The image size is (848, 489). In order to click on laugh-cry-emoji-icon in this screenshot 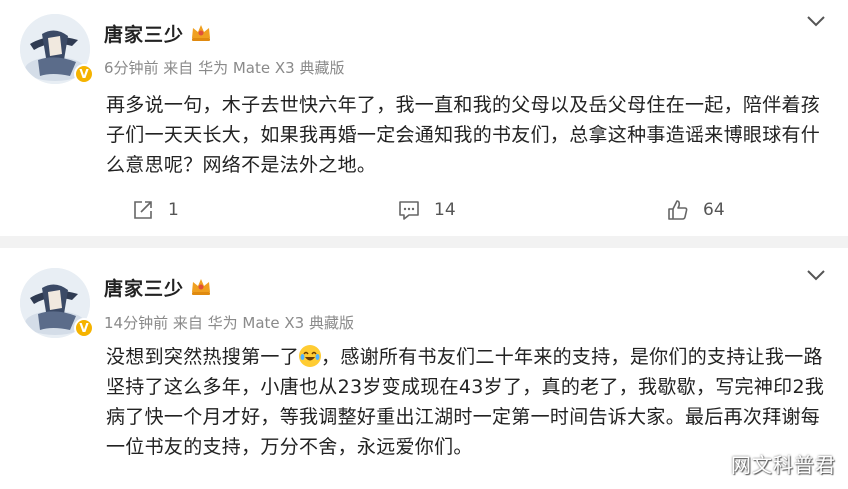, I will do `click(310, 356)`.